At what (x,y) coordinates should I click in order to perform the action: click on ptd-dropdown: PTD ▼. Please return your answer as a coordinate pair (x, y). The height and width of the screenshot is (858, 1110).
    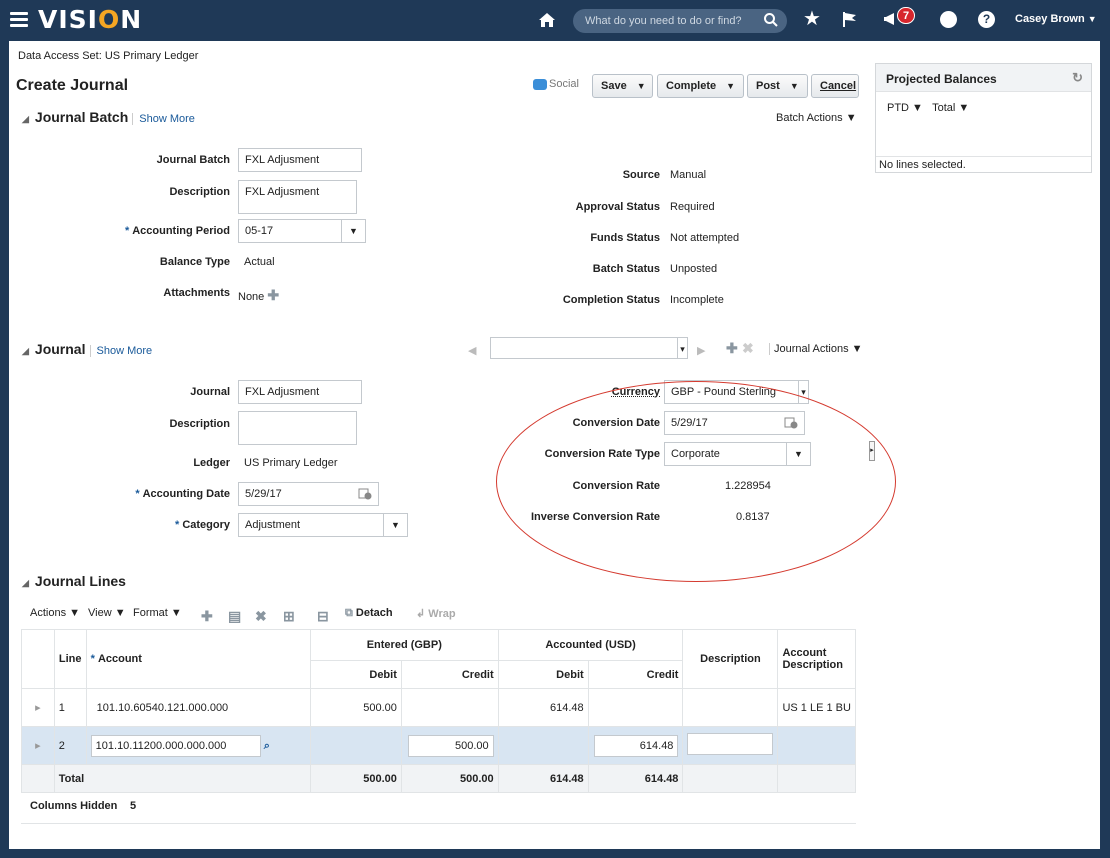
    Looking at the image, I should click on (905, 108).